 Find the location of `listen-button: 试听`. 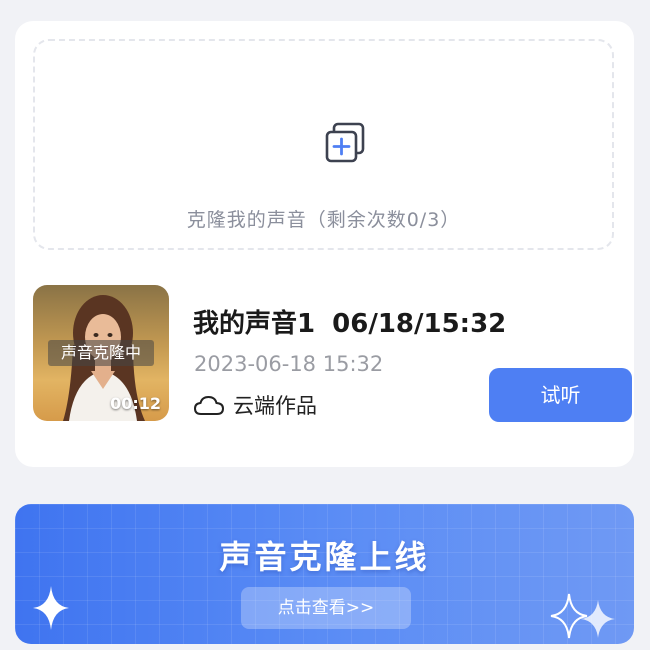

listen-button: 试听 is located at coordinates (560, 395).